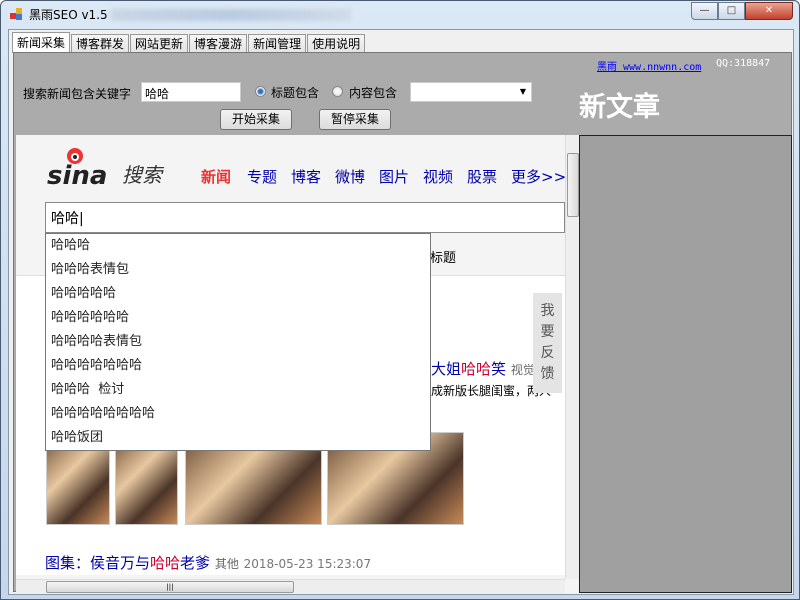 Image resolution: width=800 pixels, height=600 pixels. I want to click on radio-content-label: 内容包含, so click(373, 92).